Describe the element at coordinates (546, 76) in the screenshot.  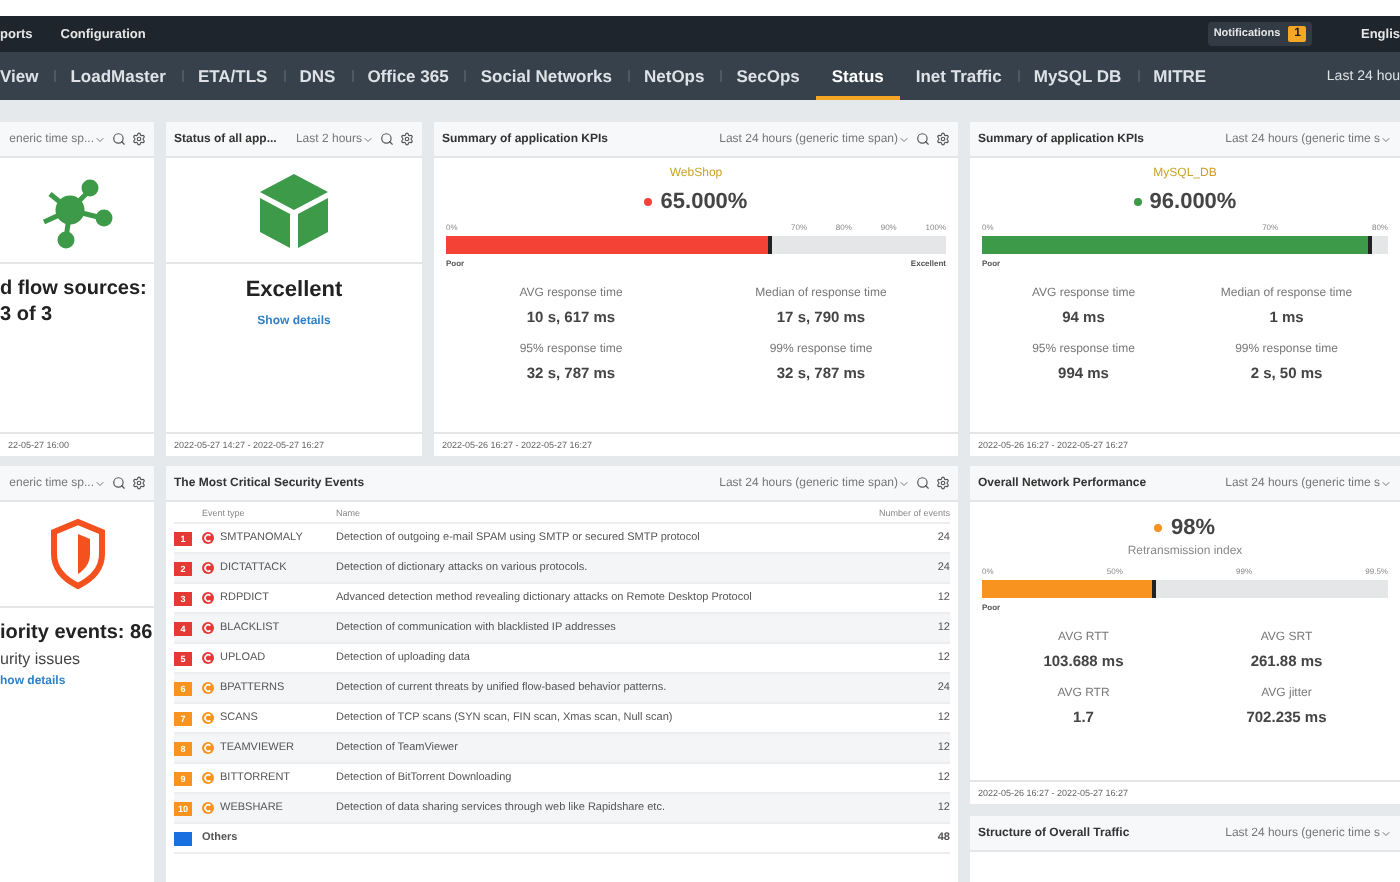
I see `dashboard-tab: Social Networks` at that location.